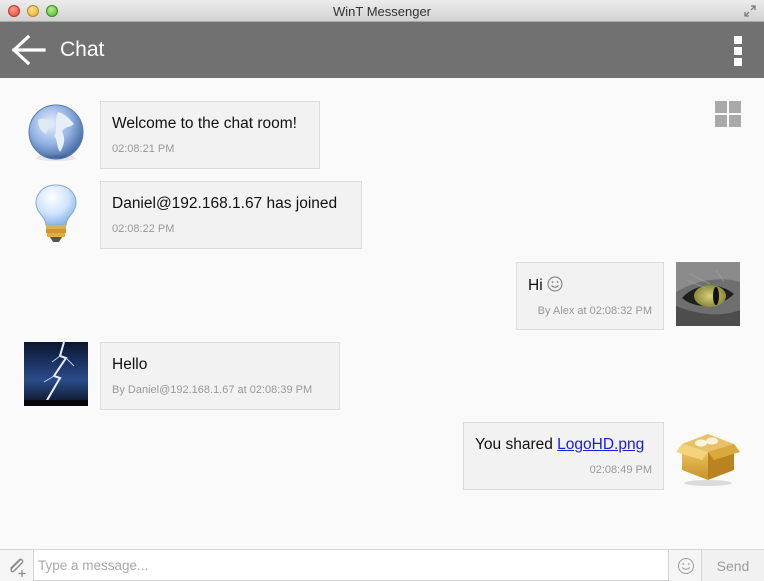 This screenshot has width=764, height=581. I want to click on message-text: Hello, so click(130, 364).